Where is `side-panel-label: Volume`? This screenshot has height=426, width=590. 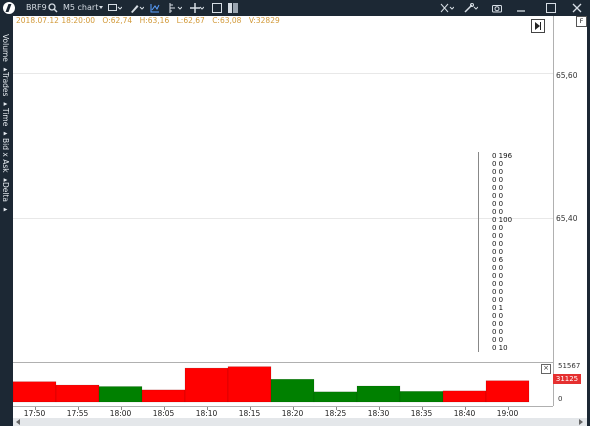
side-panel-label: Volume is located at coordinates (5, 48).